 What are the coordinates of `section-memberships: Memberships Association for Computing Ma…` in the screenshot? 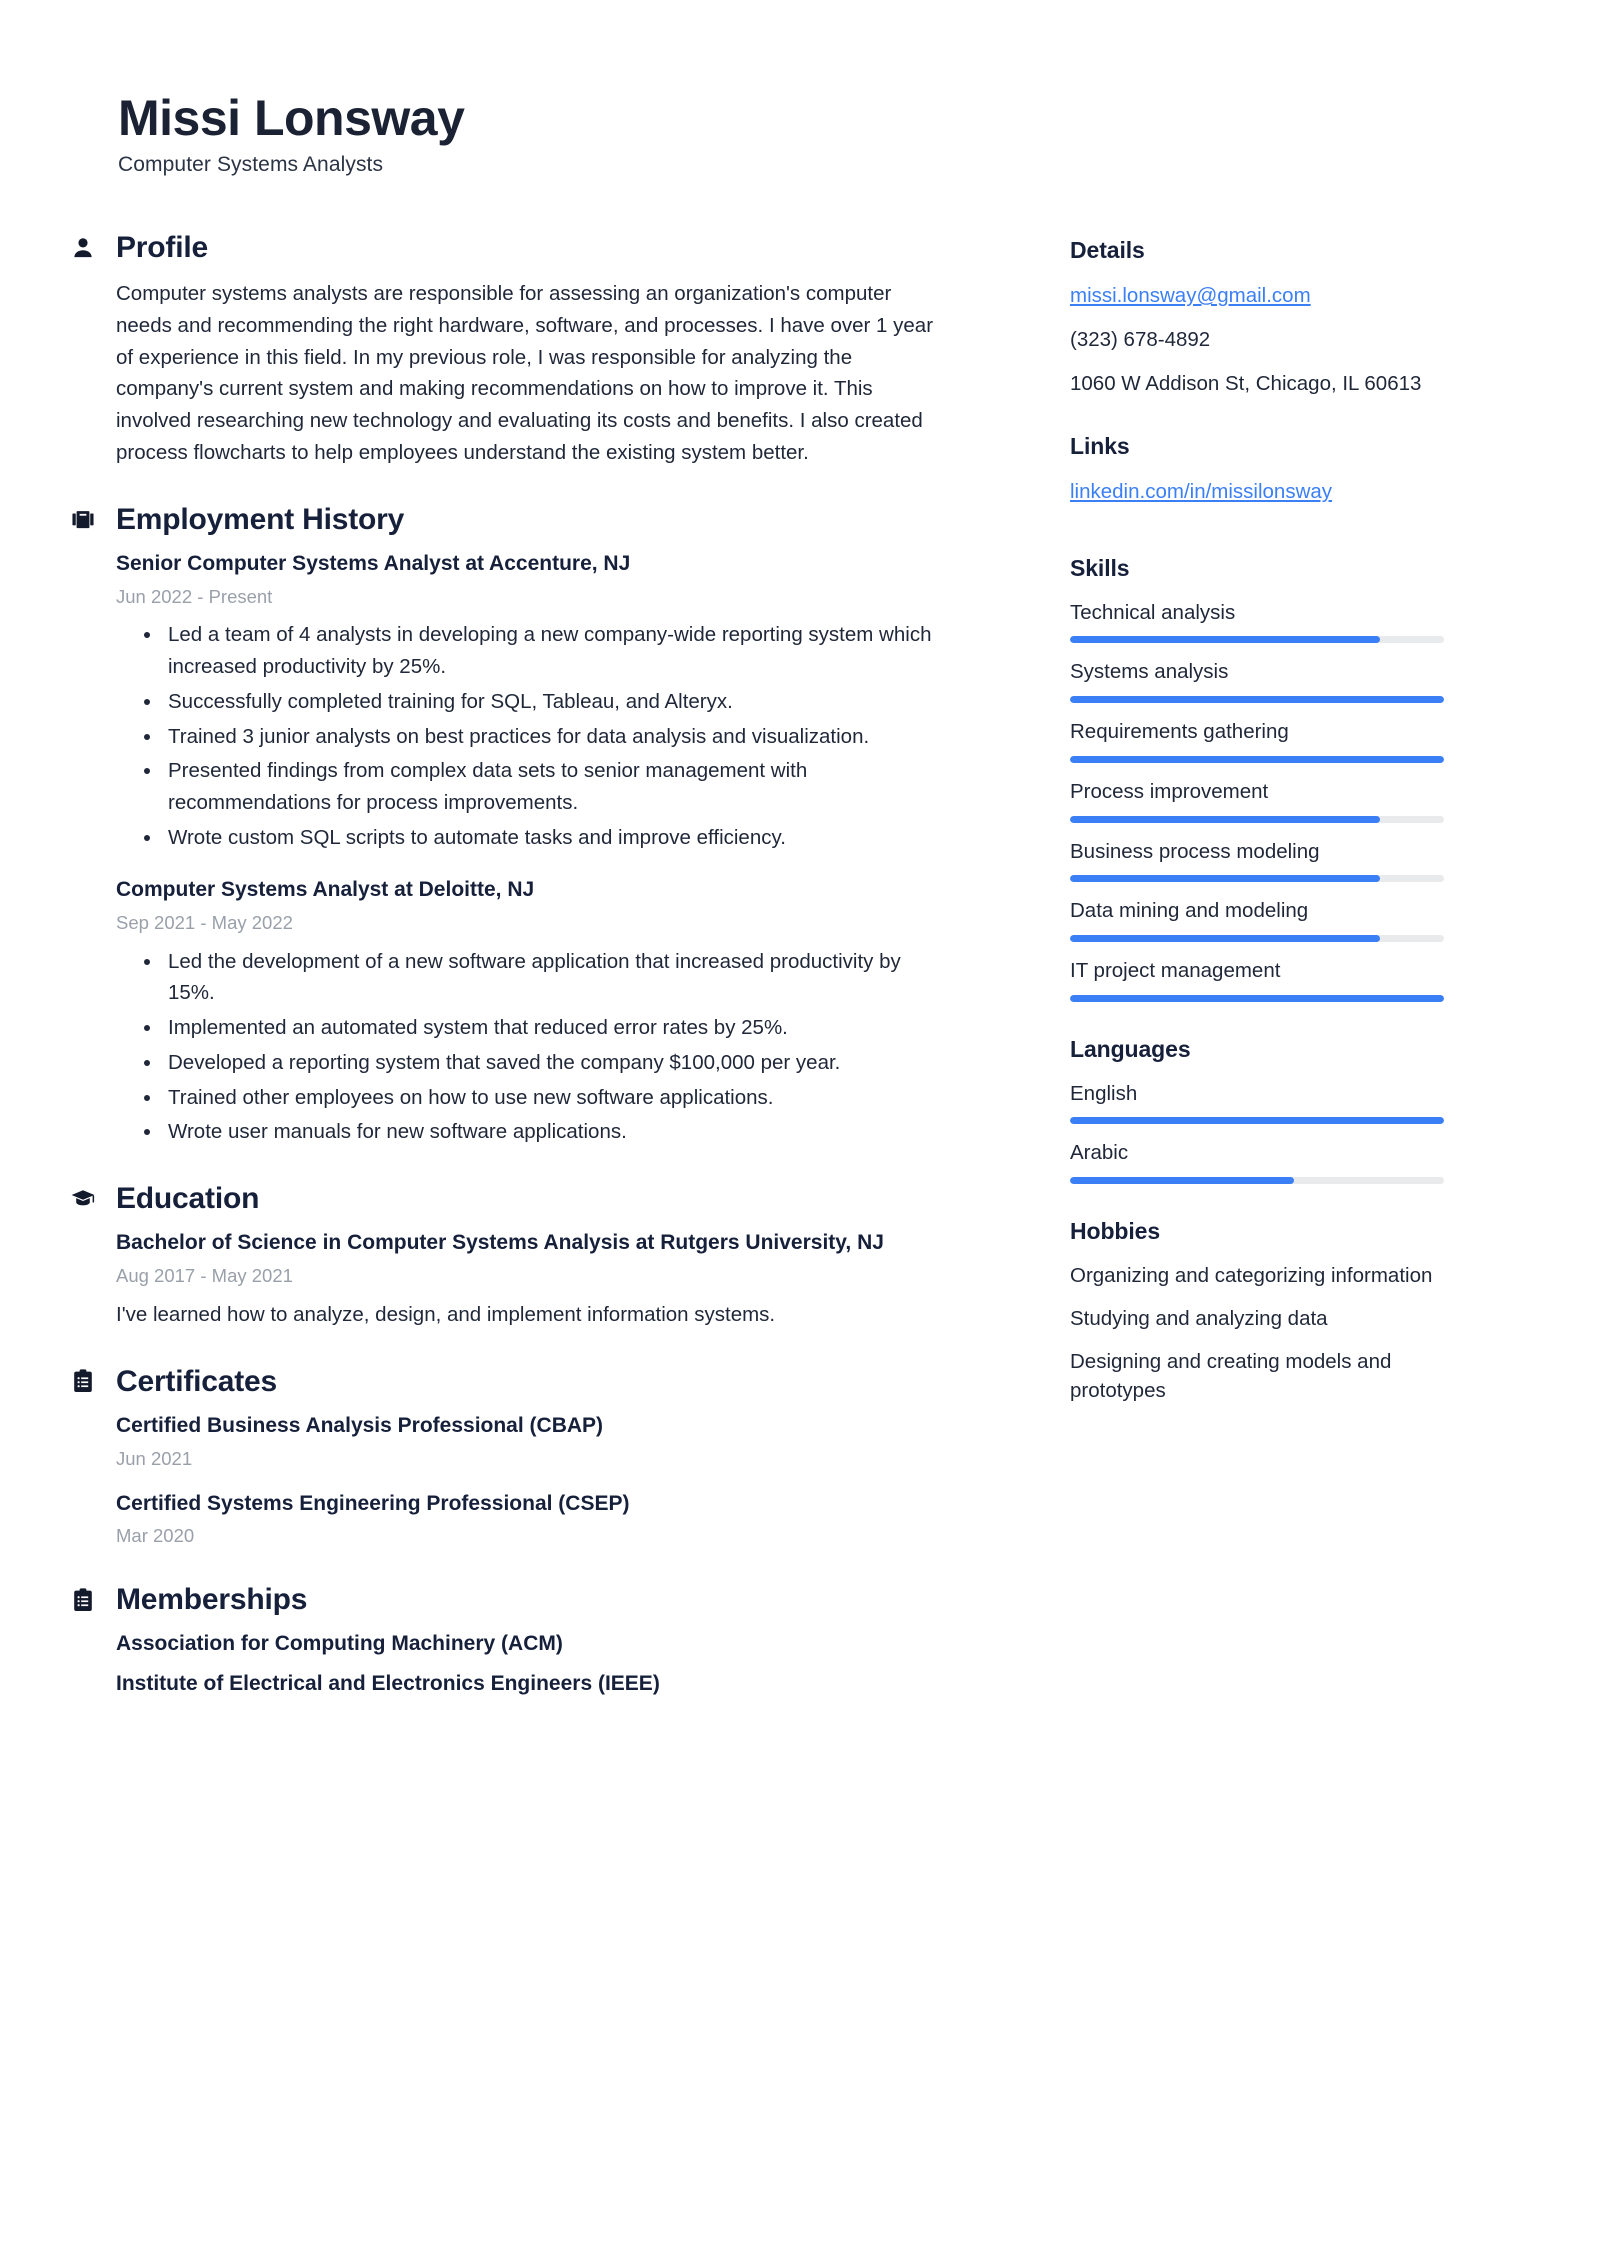 It's located at (502, 1640).